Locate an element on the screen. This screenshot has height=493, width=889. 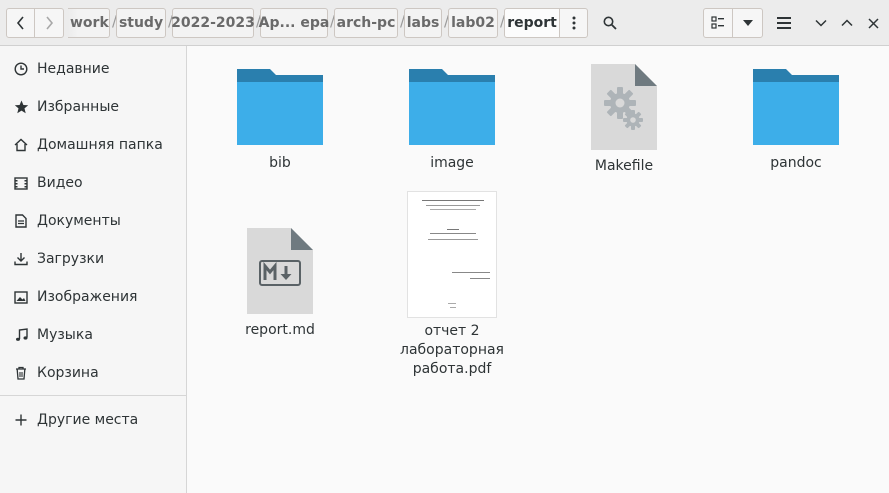
go-previous-icon is located at coordinates (20, 23).